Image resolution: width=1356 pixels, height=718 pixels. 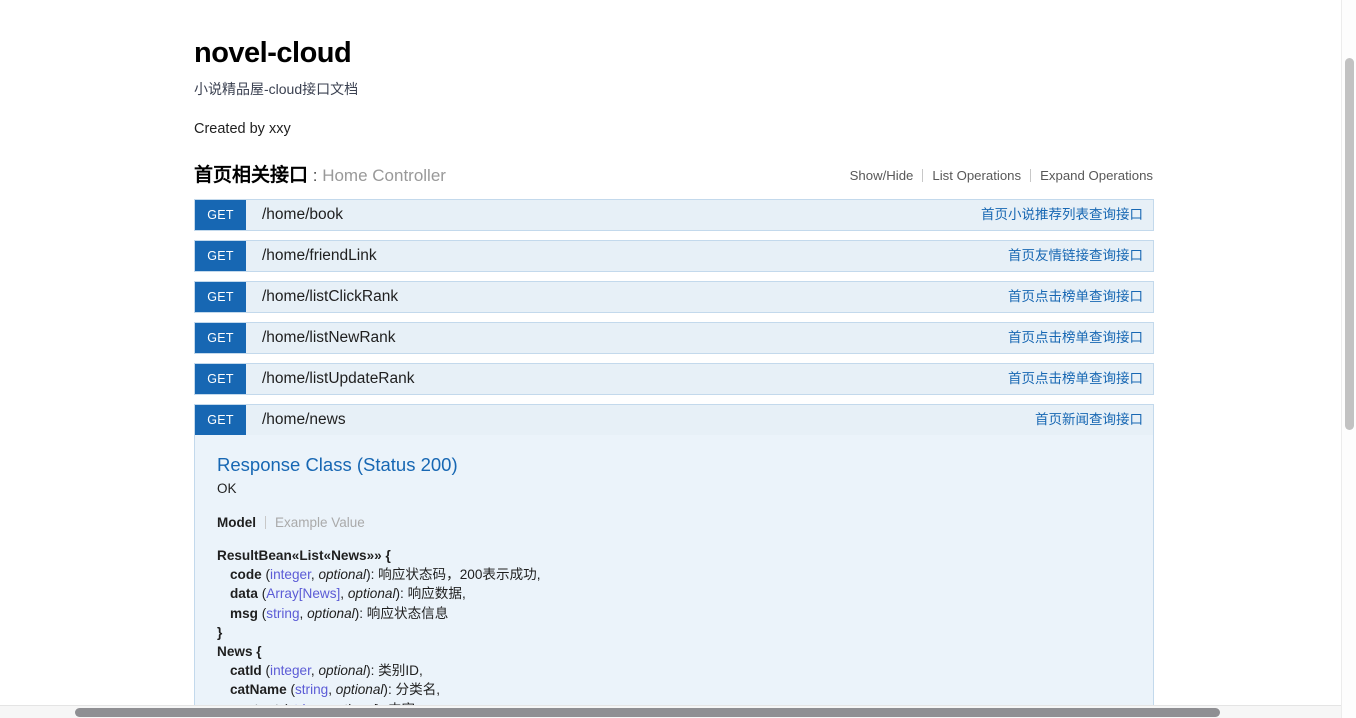 What do you see at coordinates (329, 338) in the screenshot?
I see `endpoint-path: /home/listNewRank` at bounding box center [329, 338].